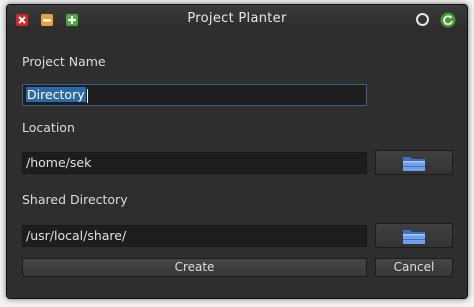 This screenshot has height=307, width=474. What do you see at coordinates (64, 61) in the screenshot?
I see `project-name-label: Project Name` at bounding box center [64, 61].